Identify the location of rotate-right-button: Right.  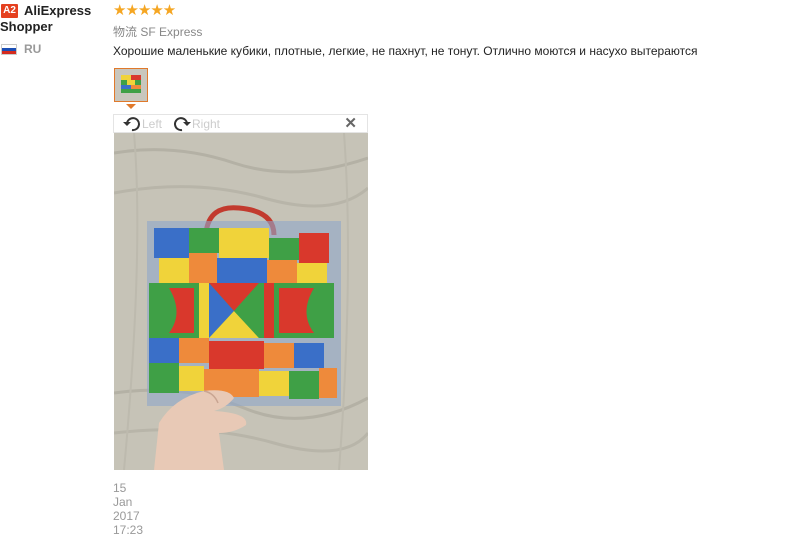
(196, 123).